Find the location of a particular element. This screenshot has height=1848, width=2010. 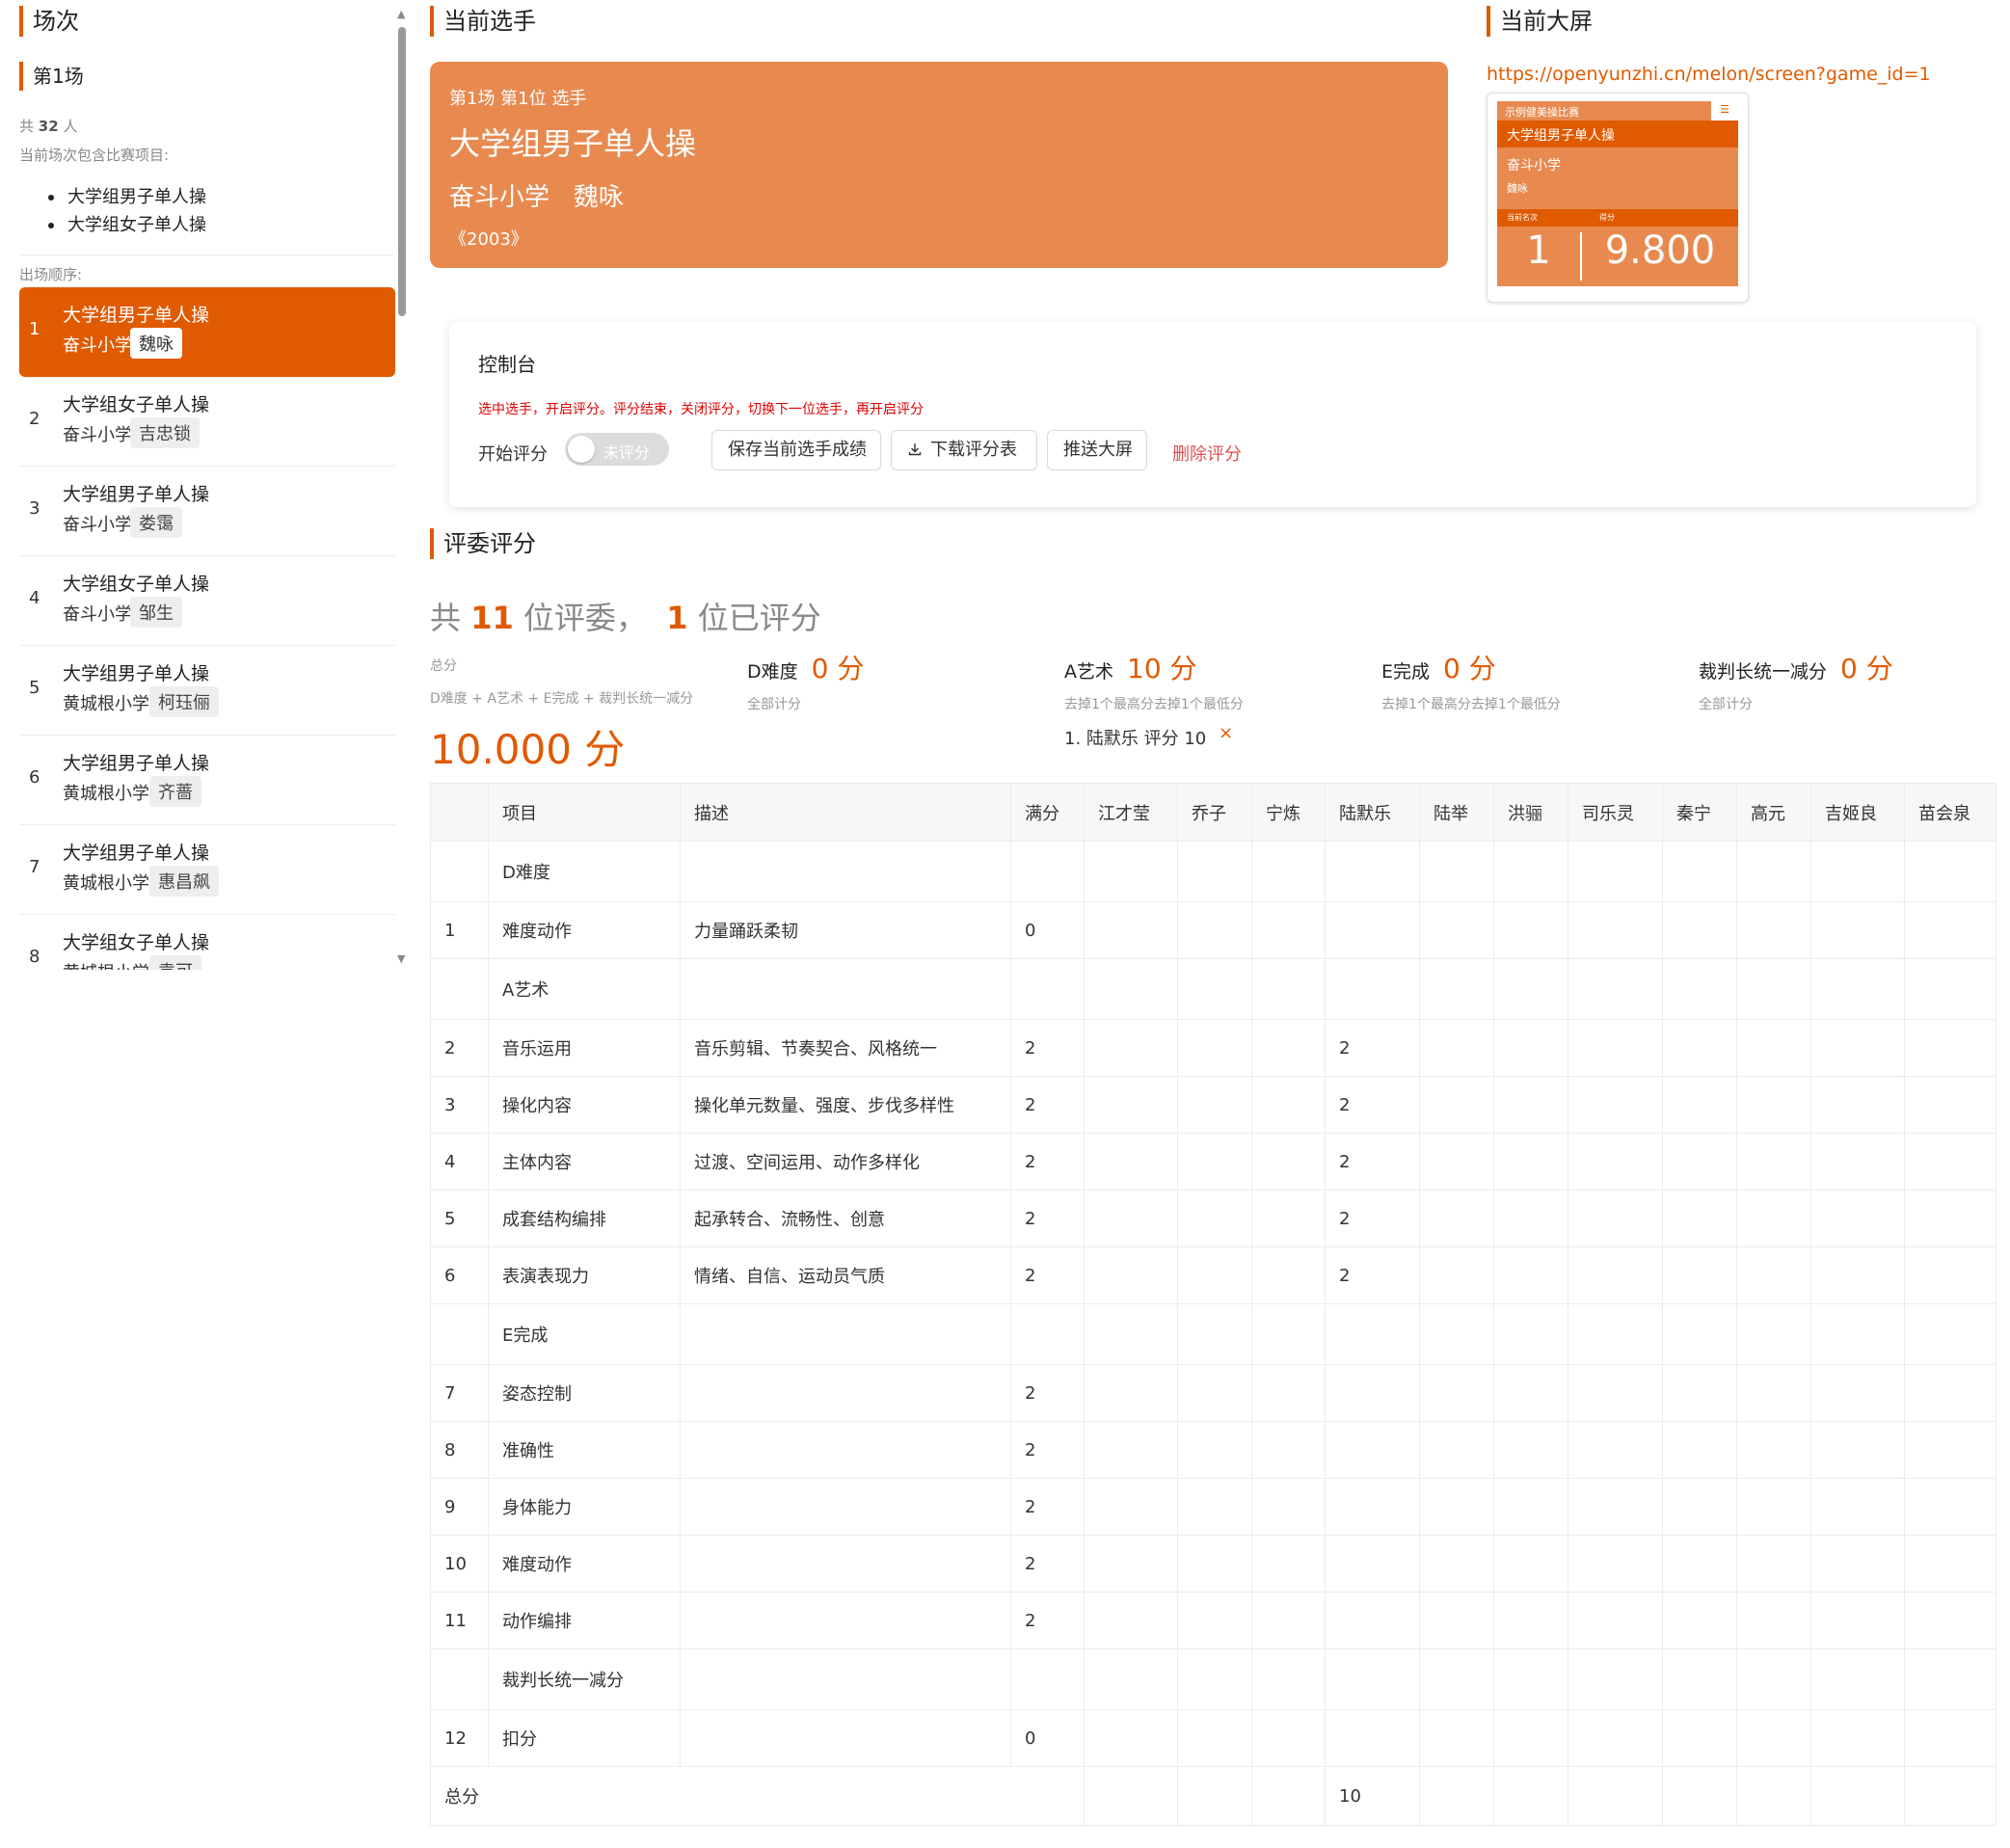

sidebar-scrollbar: ▲ ▼ is located at coordinates (402, 488).